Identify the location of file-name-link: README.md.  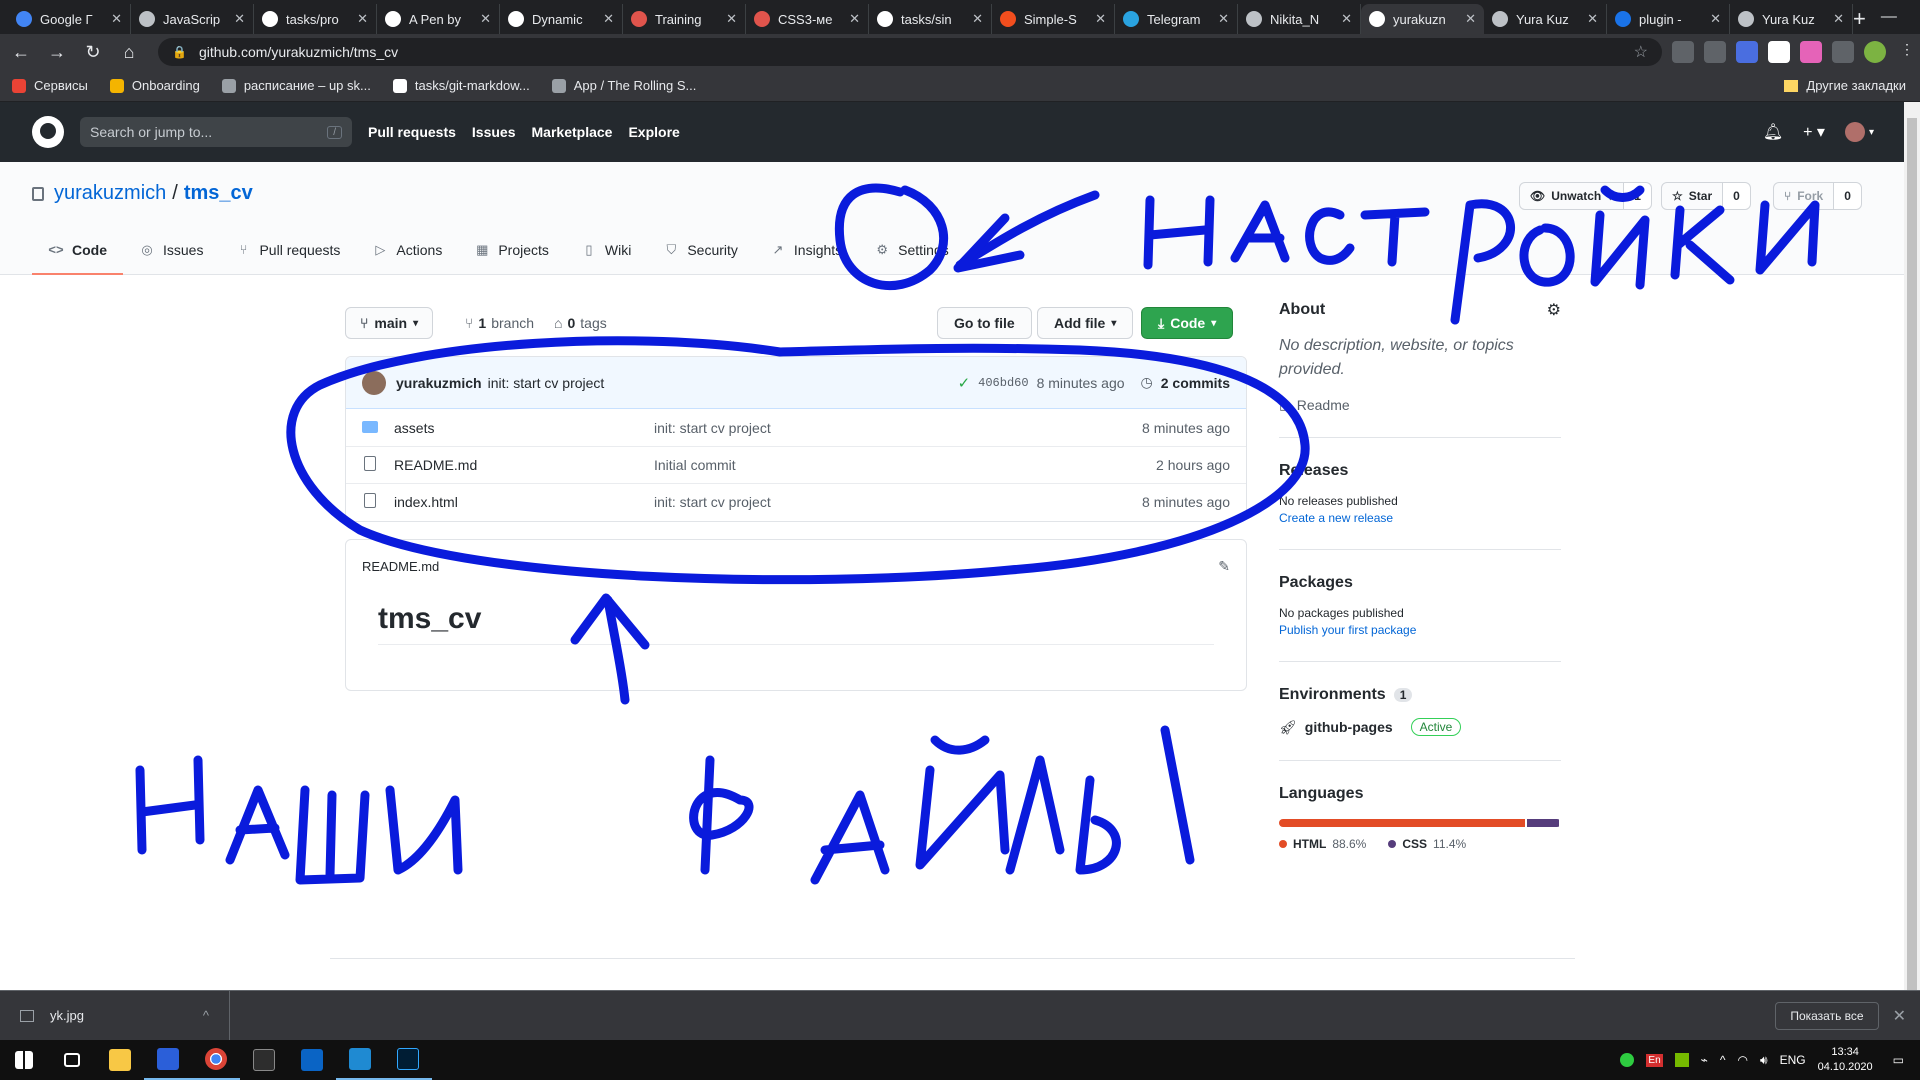
(524, 465).